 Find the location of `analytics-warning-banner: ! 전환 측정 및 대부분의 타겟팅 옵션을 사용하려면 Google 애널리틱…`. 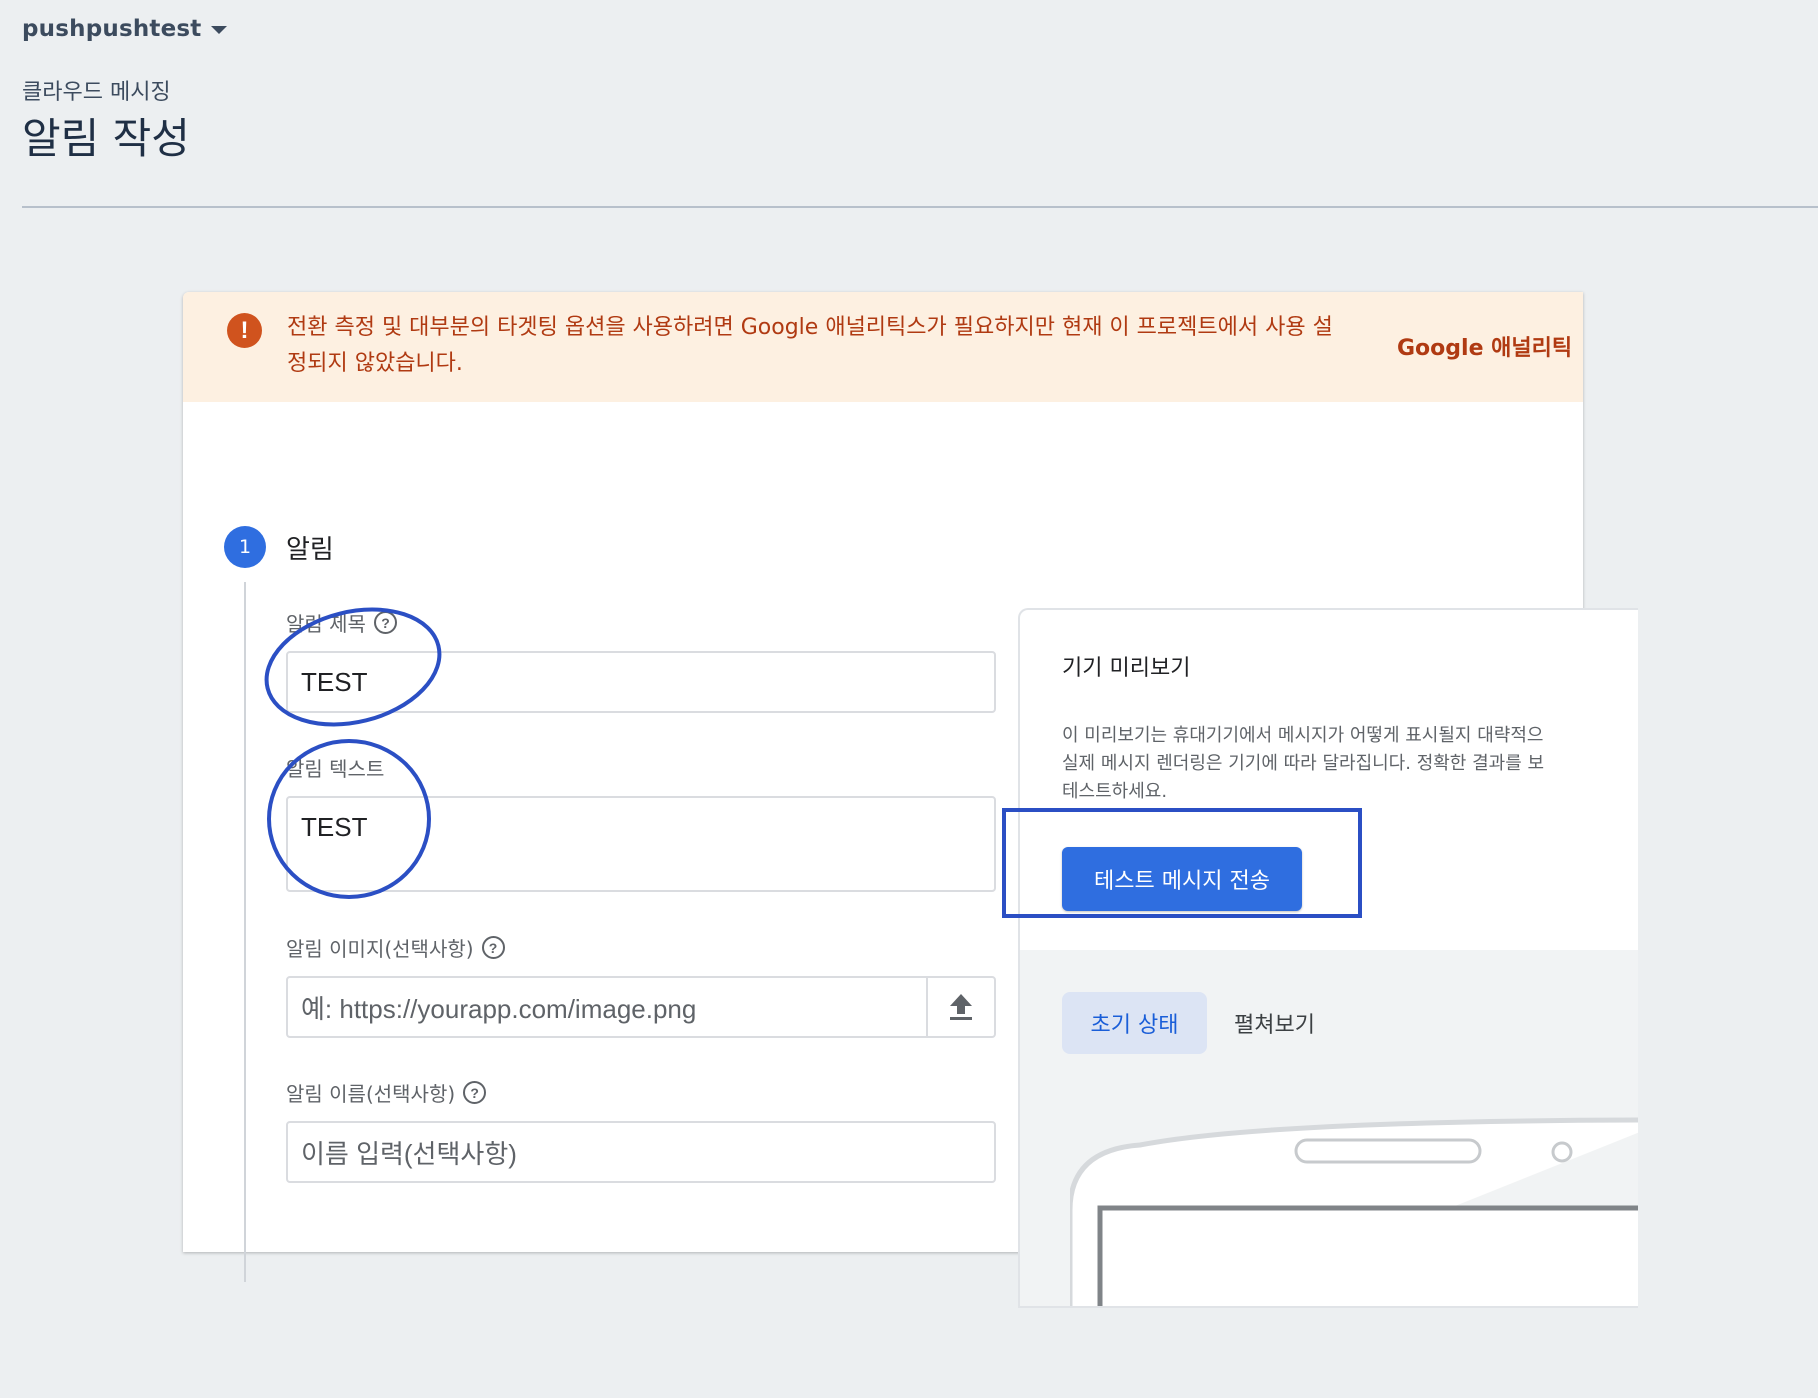

analytics-warning-banner: ! 전환 측정 및 대부분의 타겟팅 옵션을 사용하려면 Google 애널리틱… is located at coordinates (883, 347).